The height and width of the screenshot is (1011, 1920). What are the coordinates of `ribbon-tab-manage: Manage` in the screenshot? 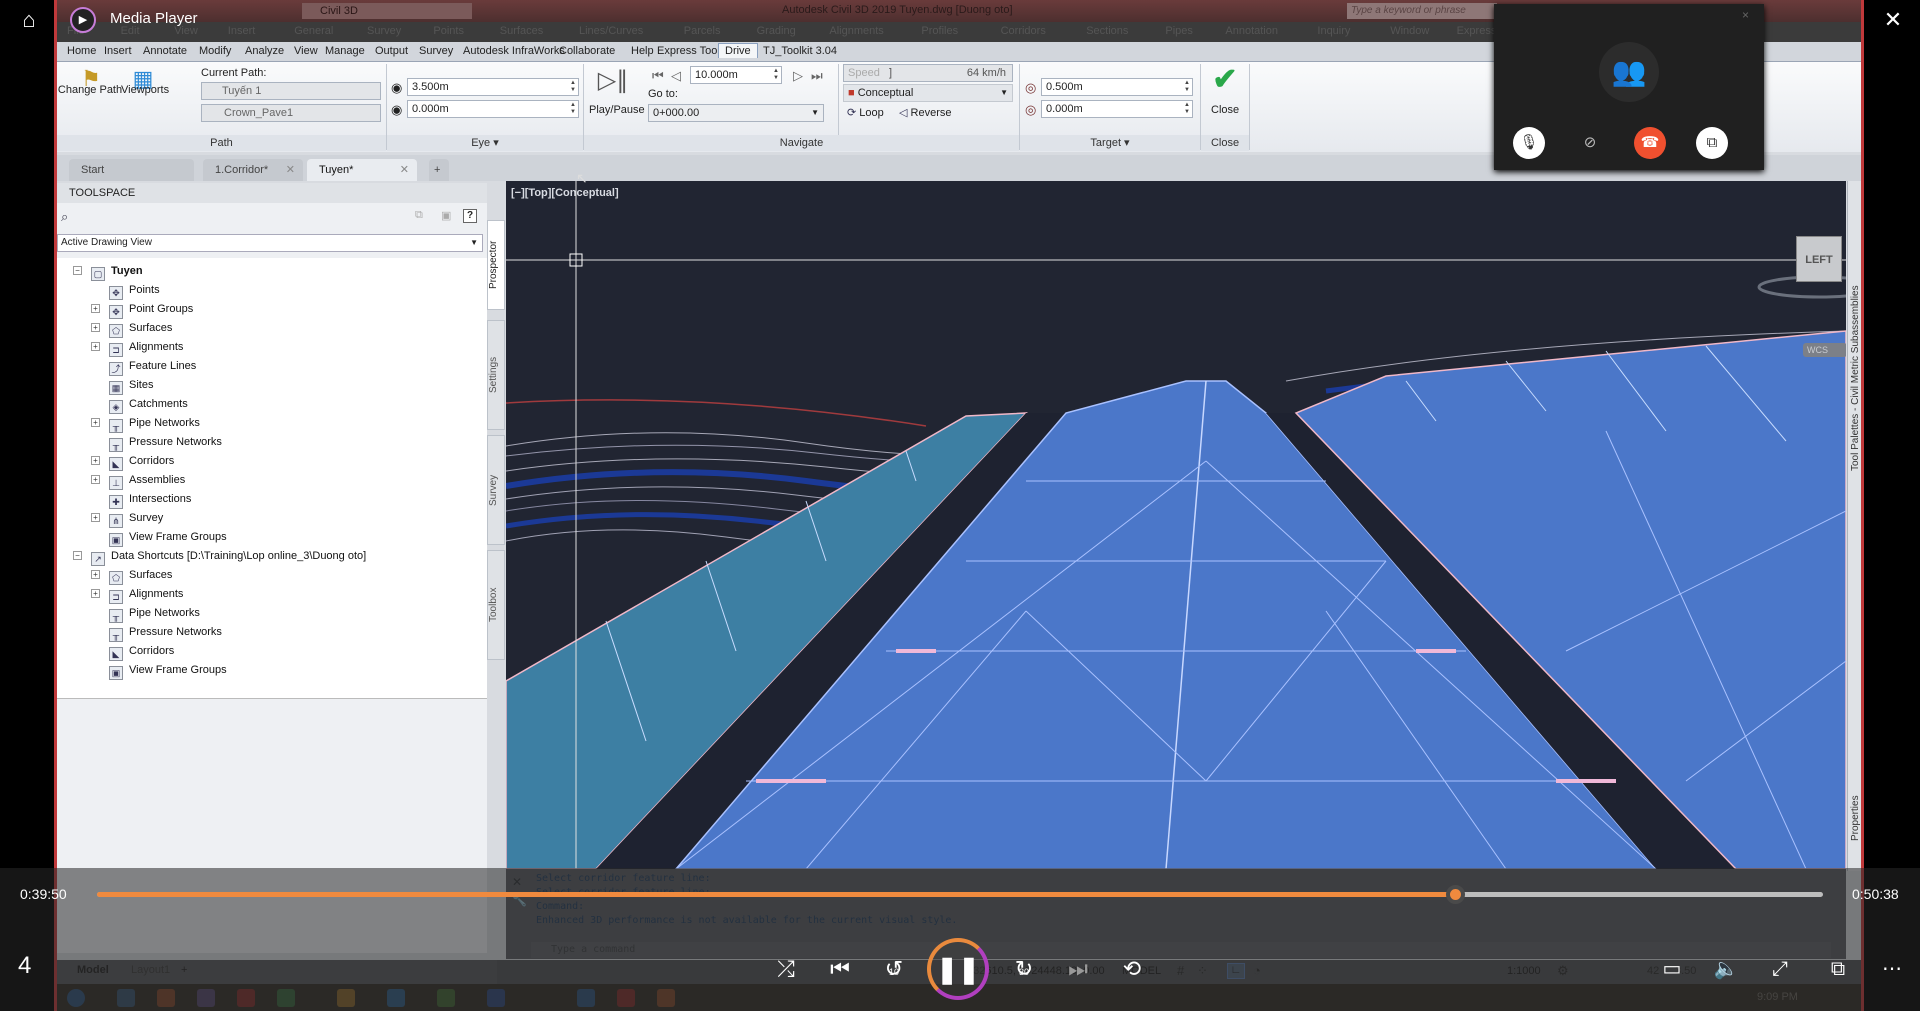 It's located at (345, 51).